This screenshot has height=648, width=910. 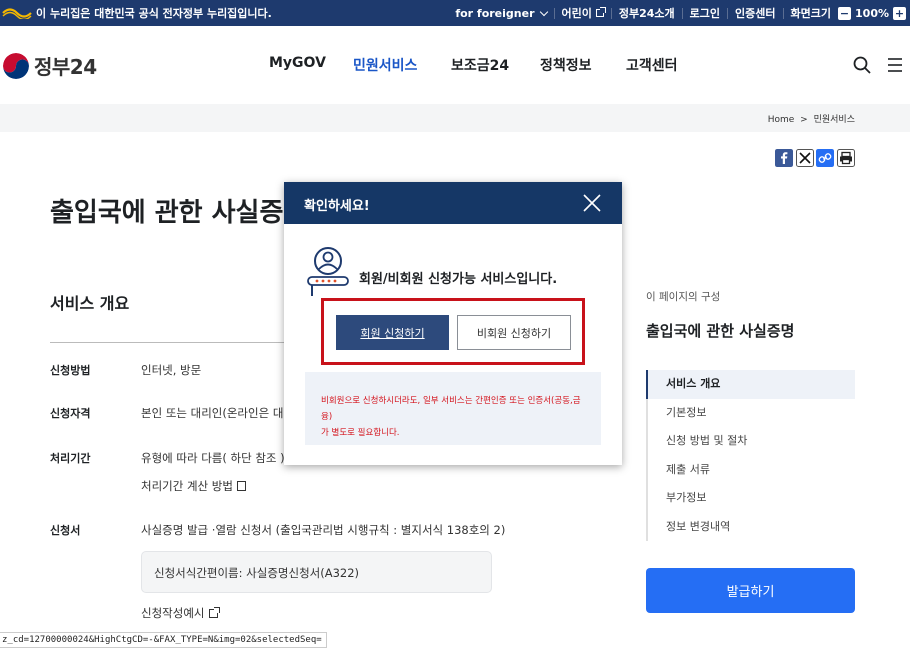 I want to click on zoom-out-button: −, so click(x=845, y=13).